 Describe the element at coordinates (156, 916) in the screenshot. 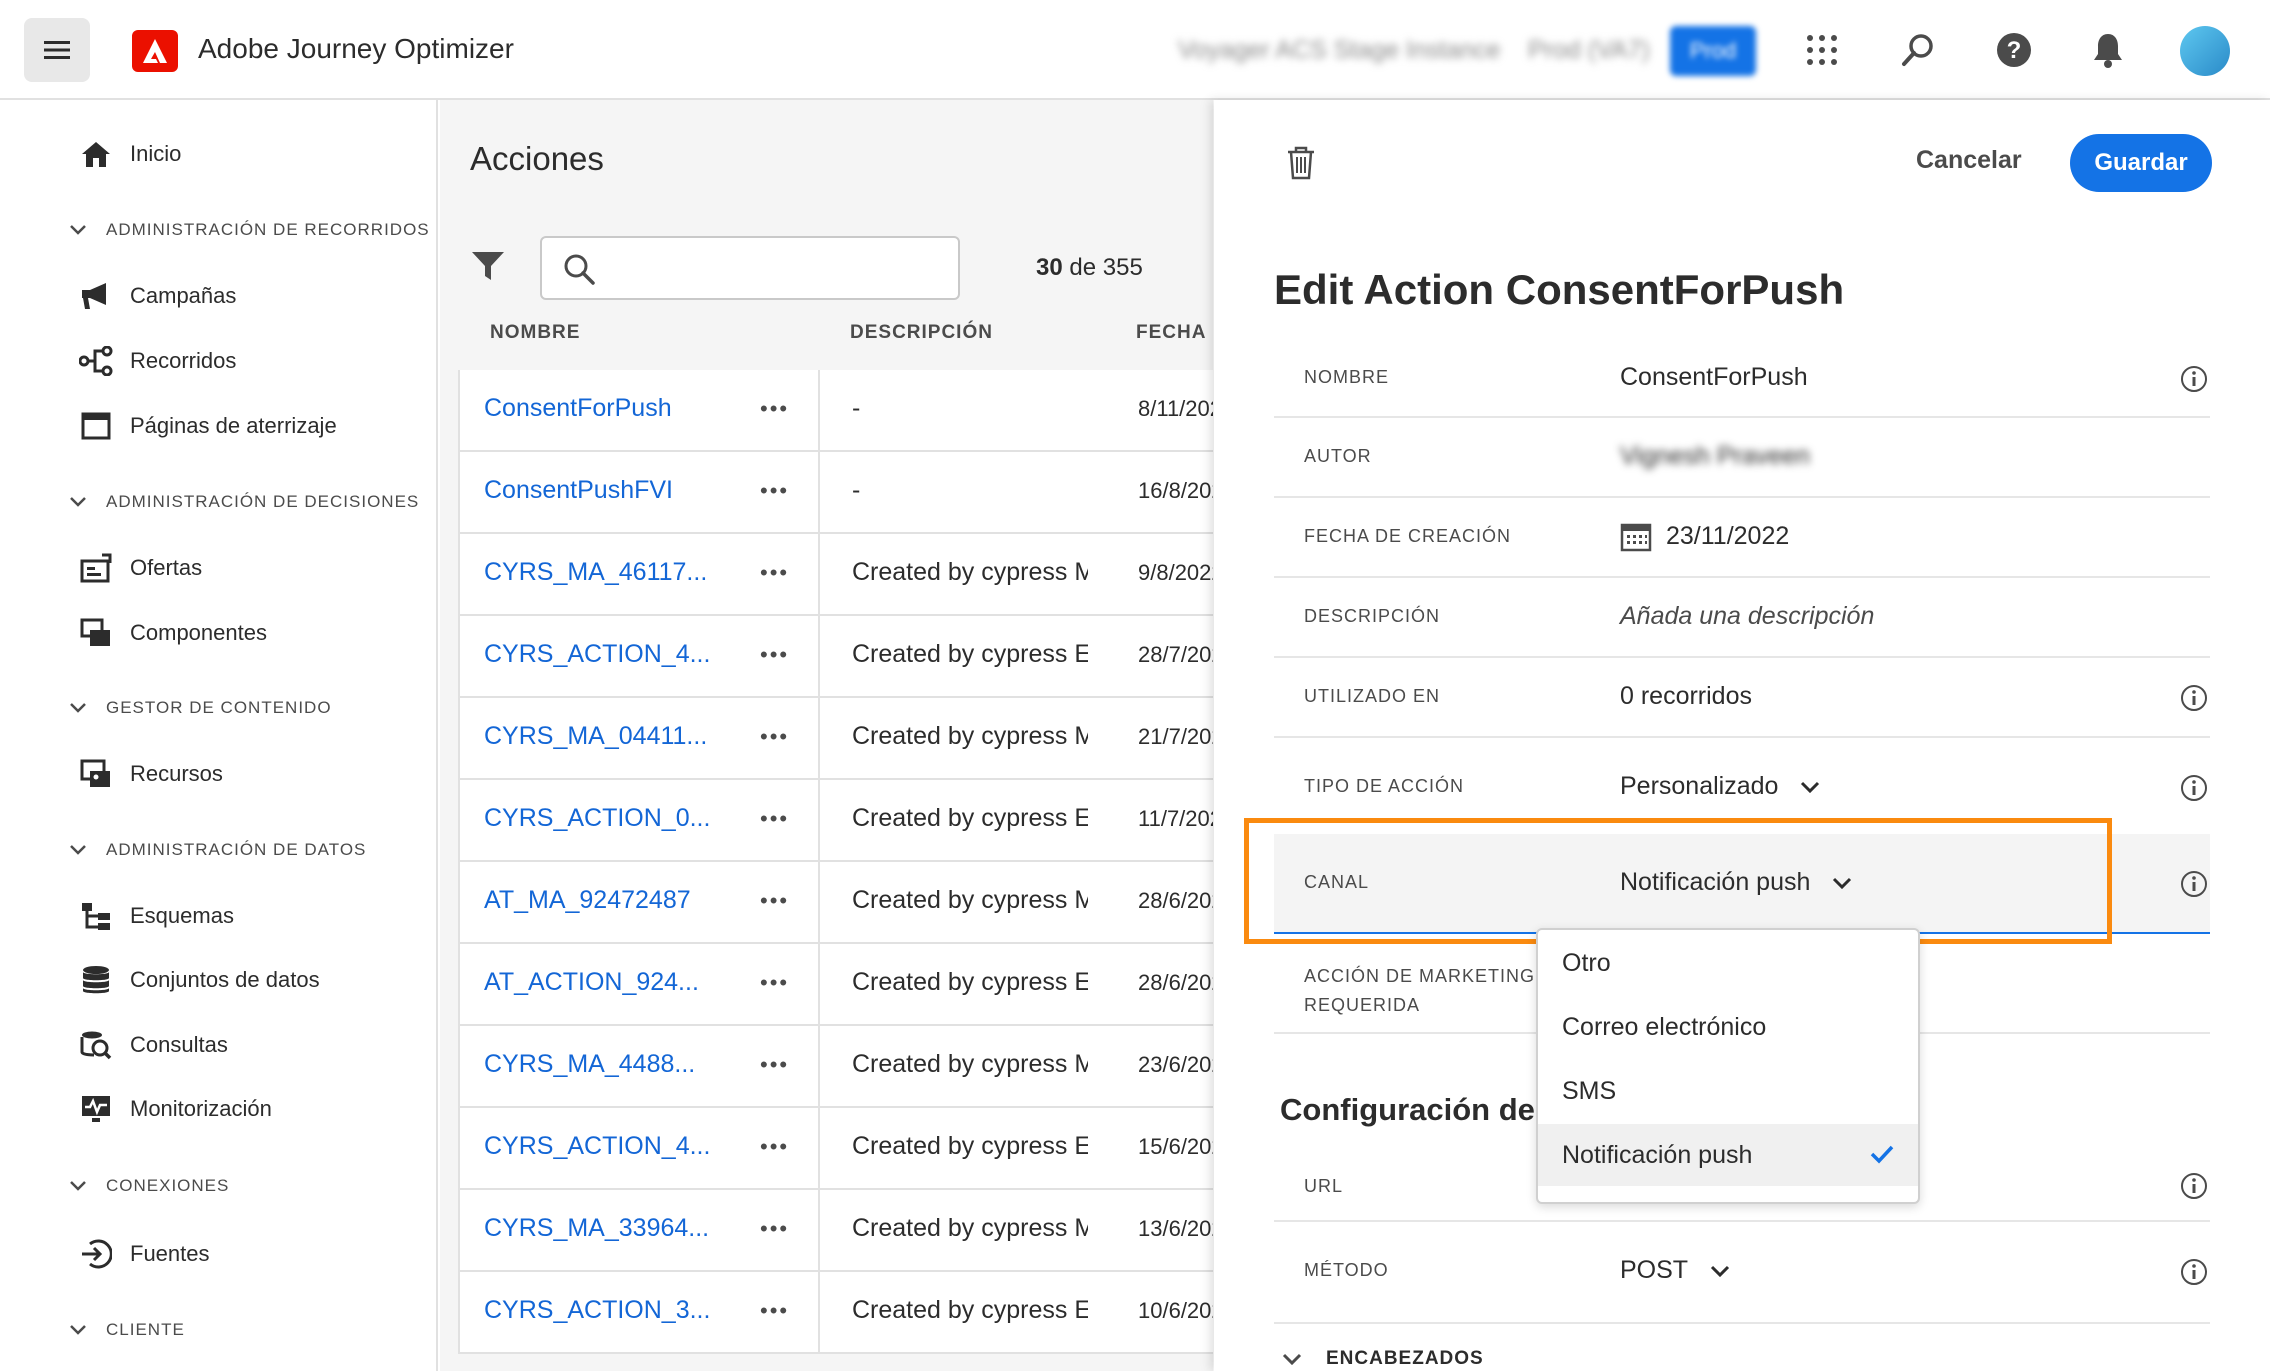

I see `nav-item-schemas: Esquemas` at that location.